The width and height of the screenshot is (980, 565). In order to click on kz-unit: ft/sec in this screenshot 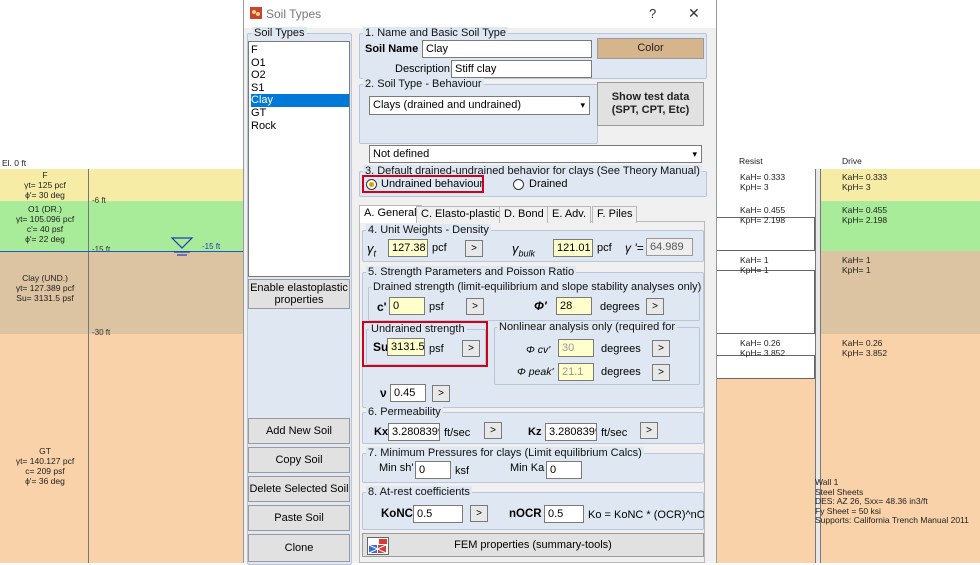, I will do `click(614, 433)`.